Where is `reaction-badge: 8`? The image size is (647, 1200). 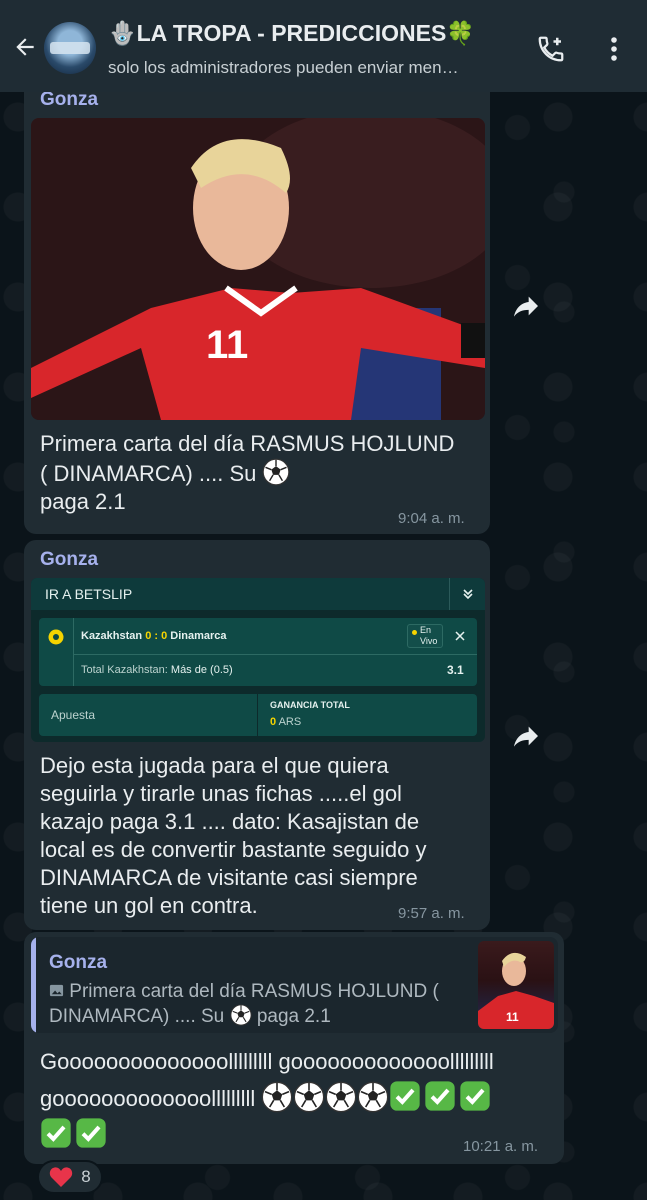 reaction-badge: 8 is located at coordinates (70, 1177).